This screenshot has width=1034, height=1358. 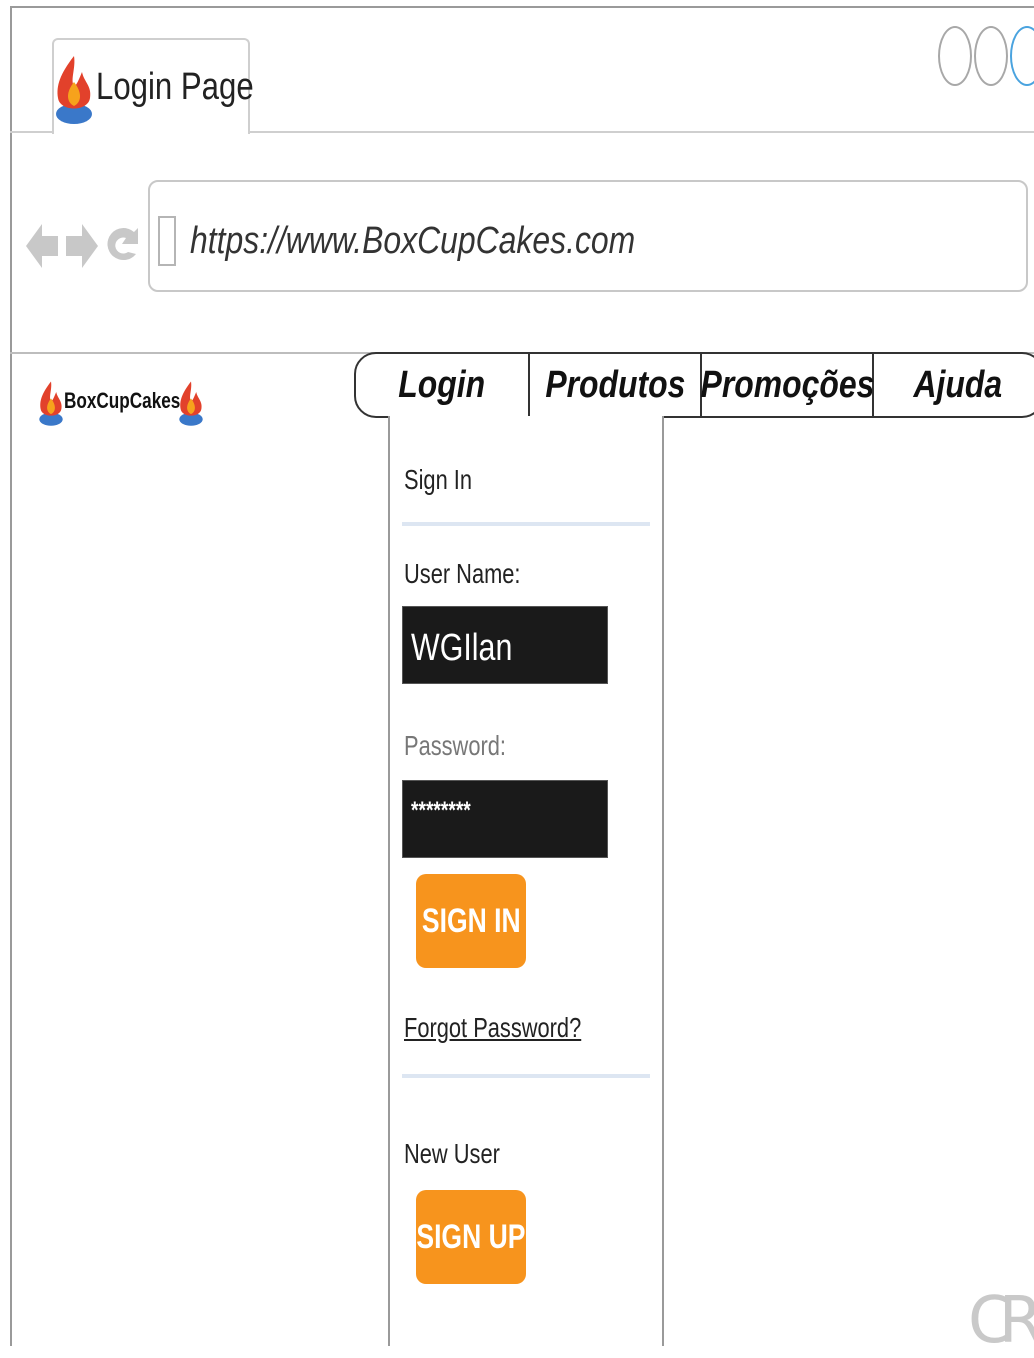 I want to click on new-user-label: New User, so click(x=452, y=1153).